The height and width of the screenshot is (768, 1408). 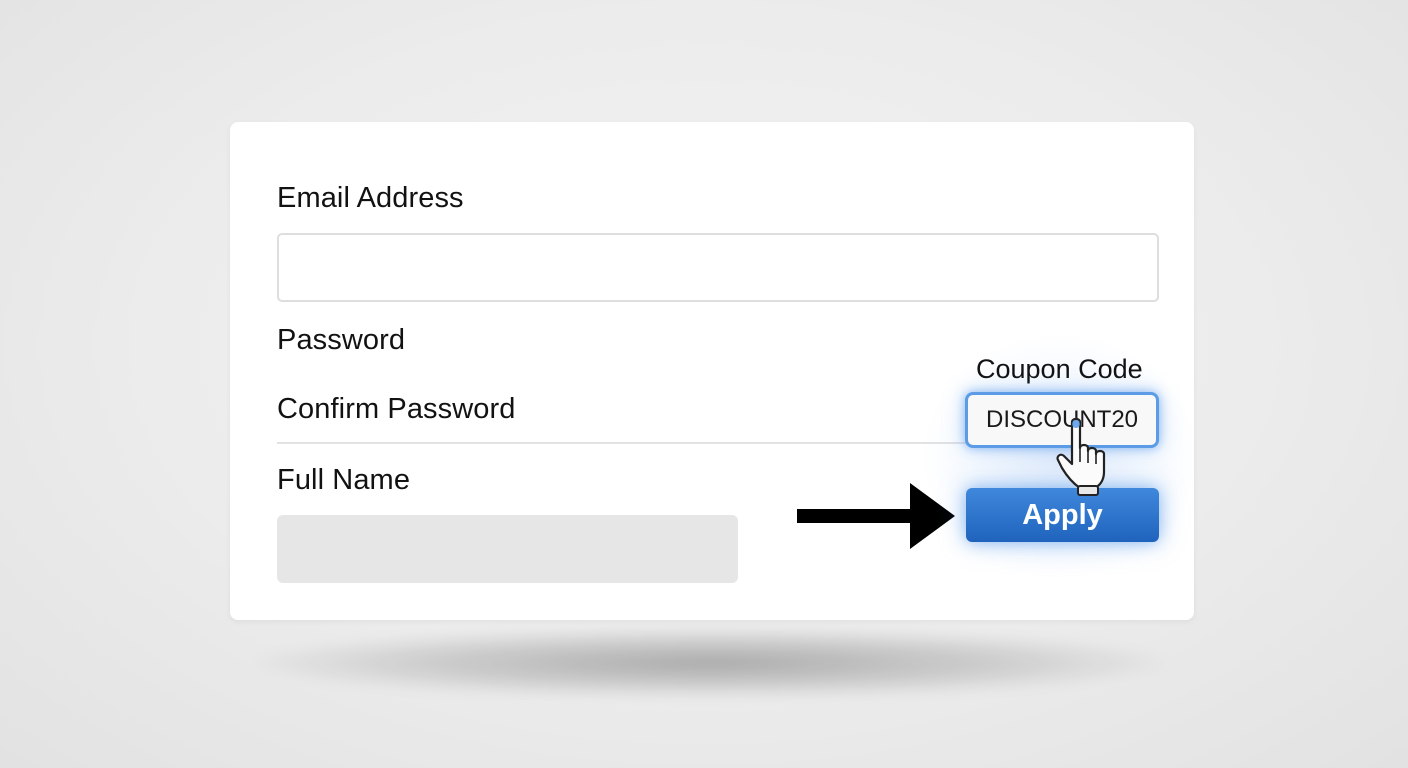 What do you see at coordinates (718, 267) in the screenshot?
I see `email-field` at bounding box center [718, 267].